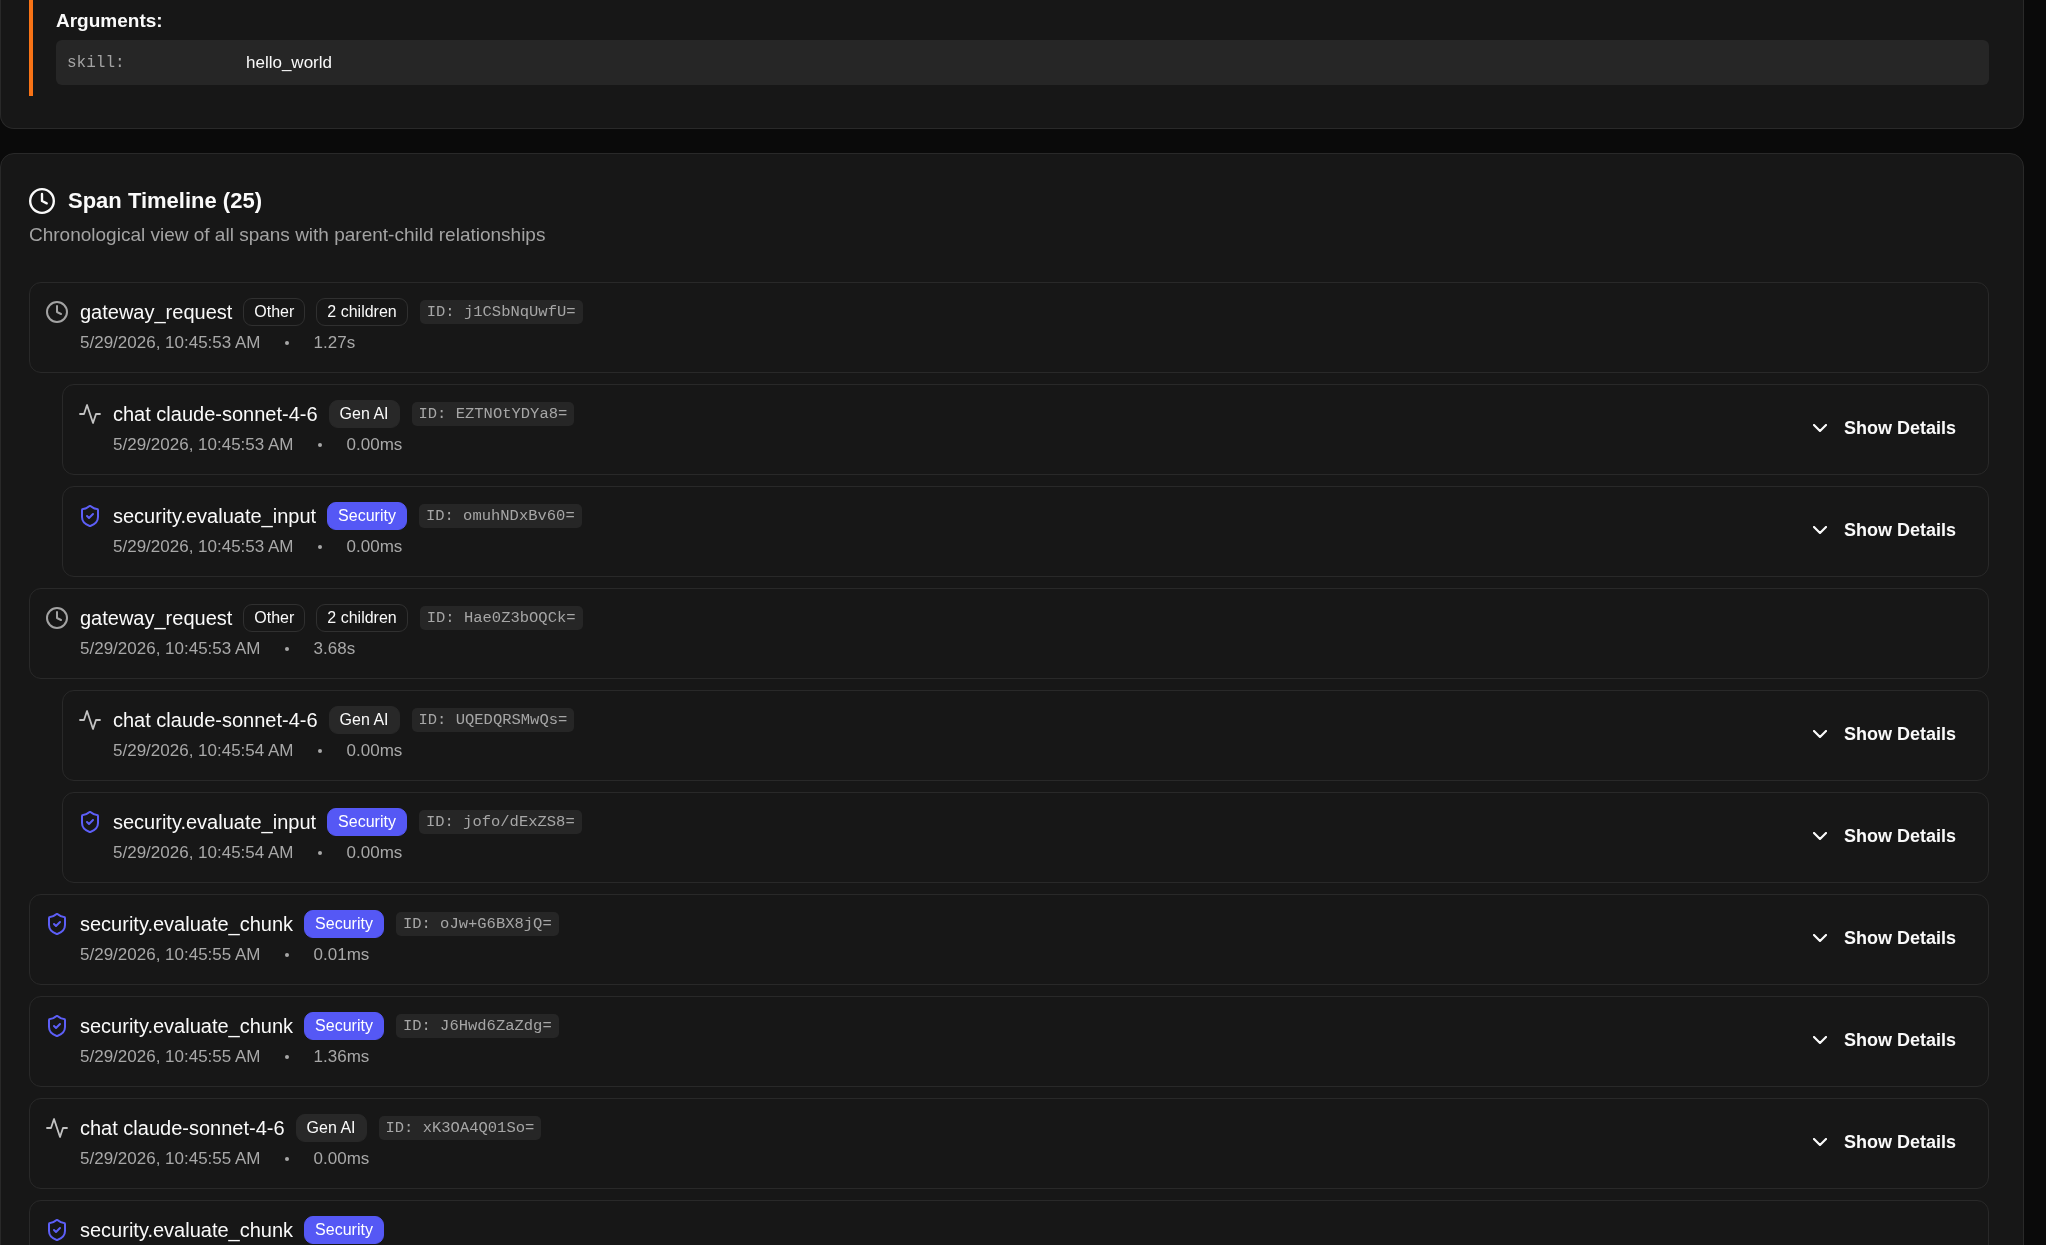 The width and height of the screenshot is (2046, 1245). Describe the element at coordinates (341, 955) in the screenshot. I see `span-duration: 0.01ms` at that location.